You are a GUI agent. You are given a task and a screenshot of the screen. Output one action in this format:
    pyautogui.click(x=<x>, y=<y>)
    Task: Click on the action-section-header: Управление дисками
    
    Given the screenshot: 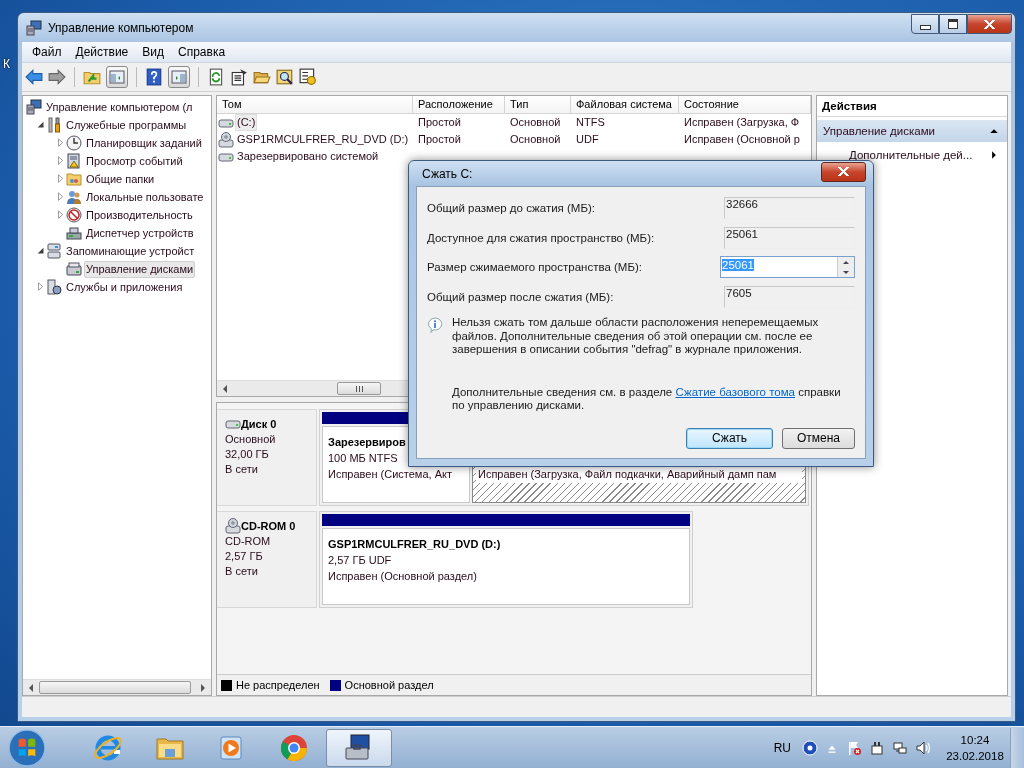 What is the action you would take?
    pyautogui.click(x=912, y=131)
    